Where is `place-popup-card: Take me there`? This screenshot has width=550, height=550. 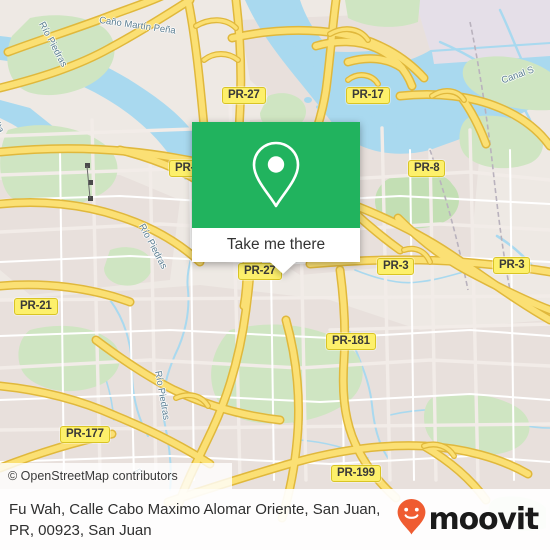
place-popup-card: Take me there is located at coordinates (276, 198).